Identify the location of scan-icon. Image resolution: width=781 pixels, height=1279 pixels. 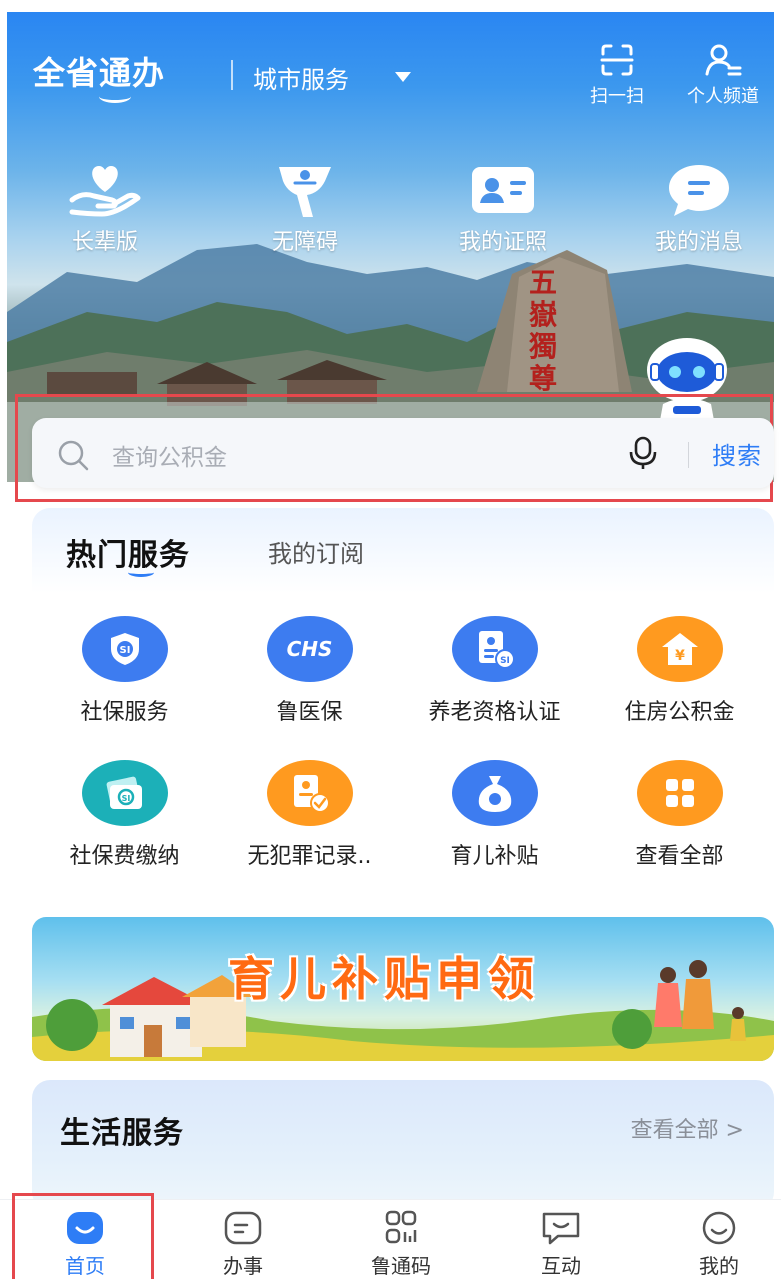
(617, 60).